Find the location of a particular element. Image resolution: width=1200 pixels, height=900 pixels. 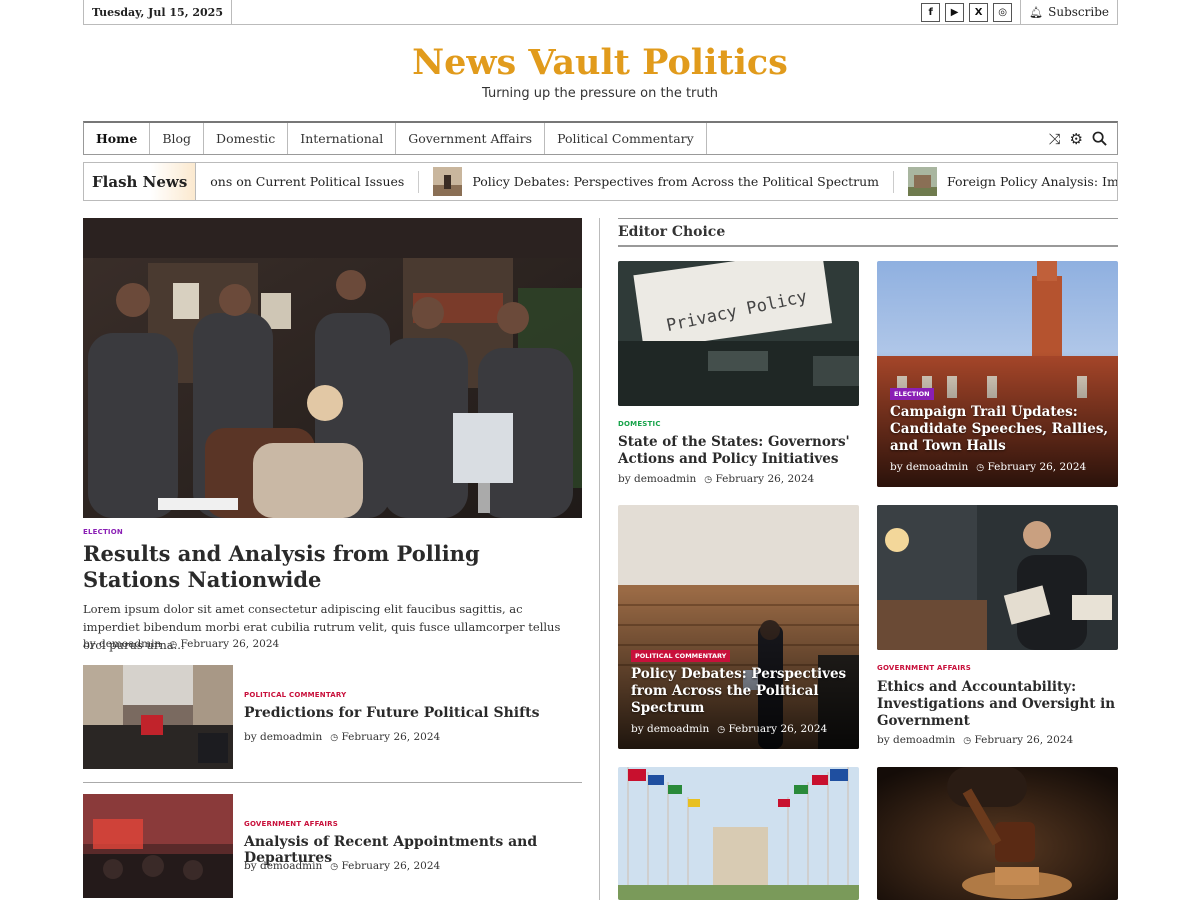

list-item-category: Political Commentary is located at coordinates (295, 695).